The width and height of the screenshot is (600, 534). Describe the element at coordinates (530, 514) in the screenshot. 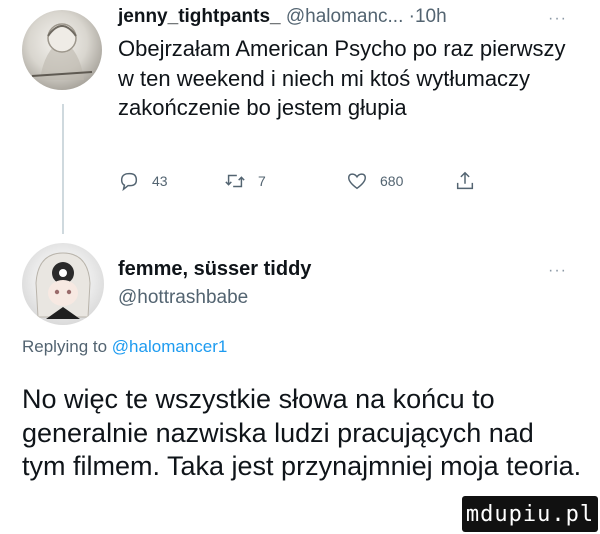

I see `watermark-logo: mdupiu.pl` at that location.